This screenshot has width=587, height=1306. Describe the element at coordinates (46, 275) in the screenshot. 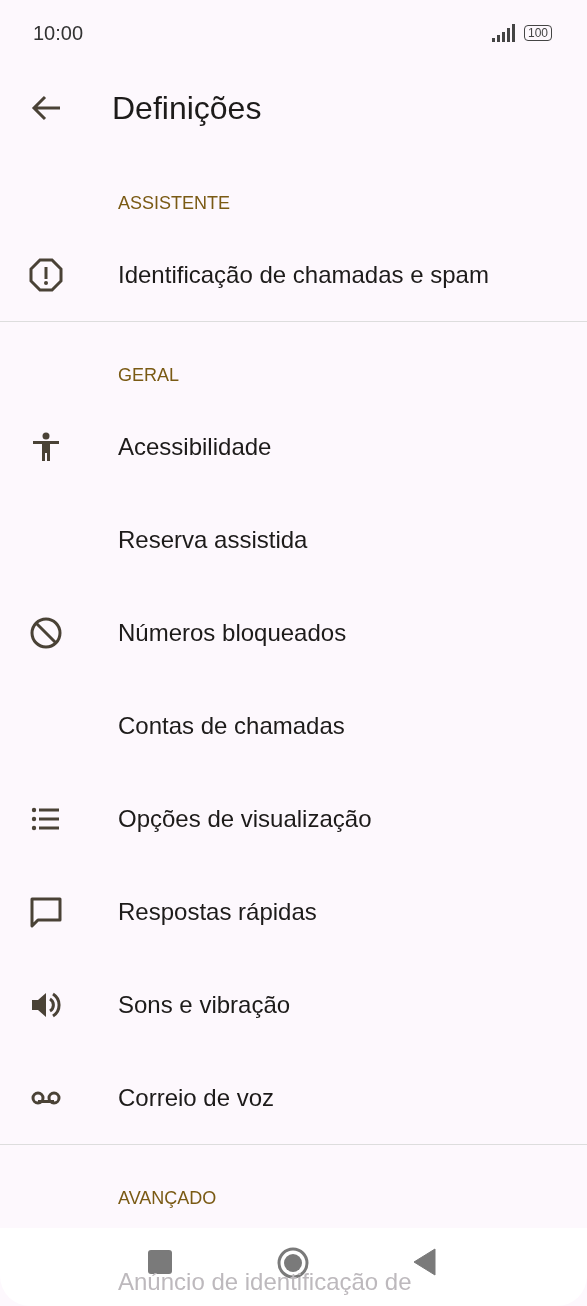

I see `alert-icon` at that location.